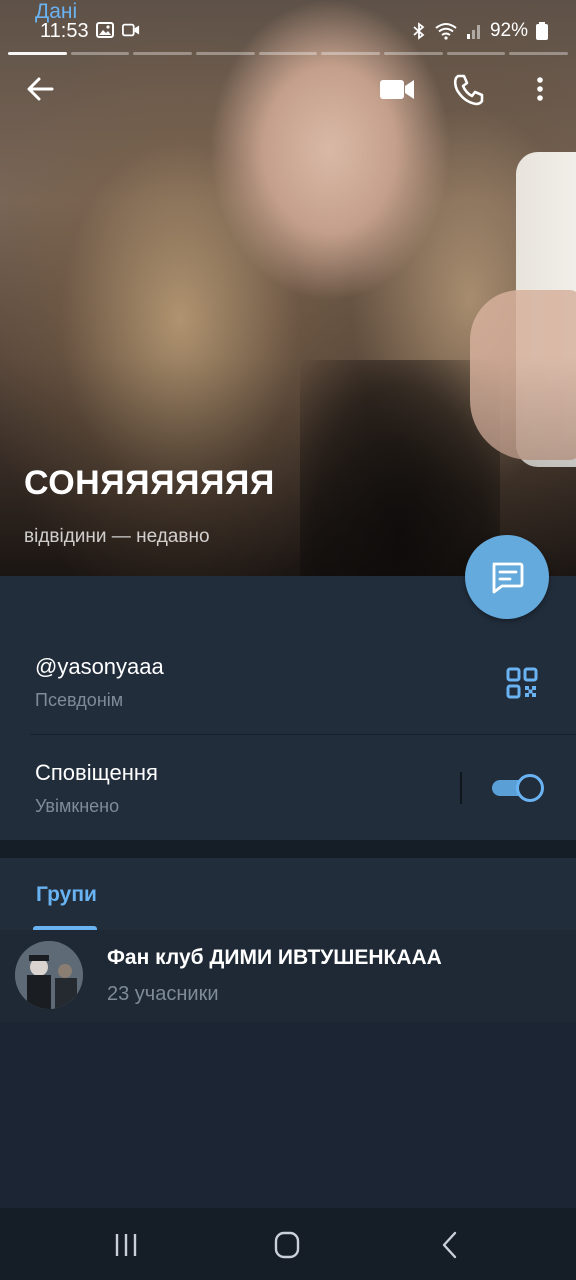 The image size is (576, 1280). I want to click on message-icon, so click(508, 578).